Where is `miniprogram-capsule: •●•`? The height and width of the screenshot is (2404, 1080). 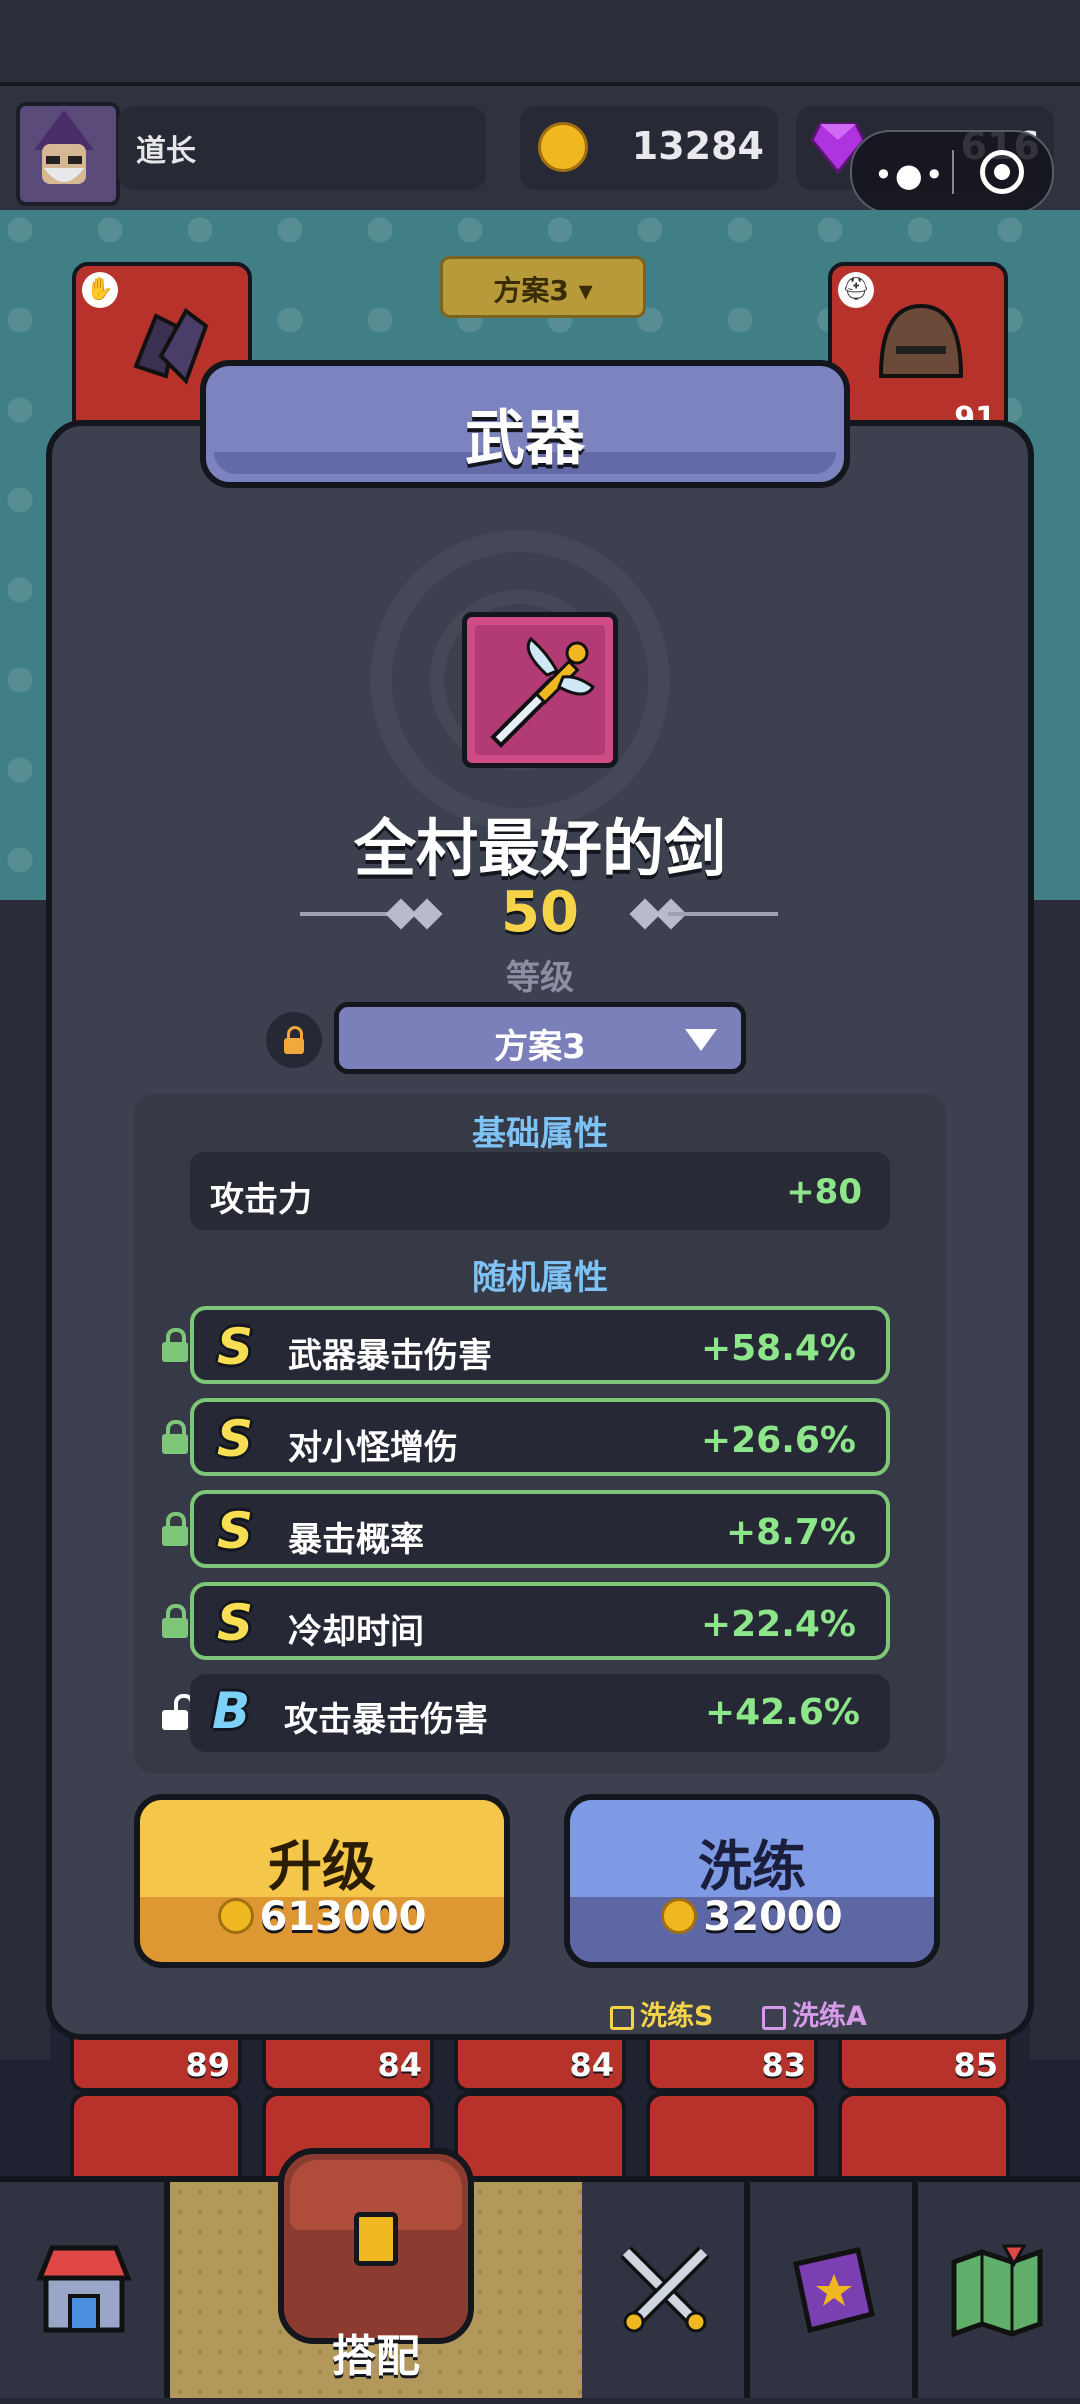 miniprogram-capsule: •●• is located at coordinates (952, 172).